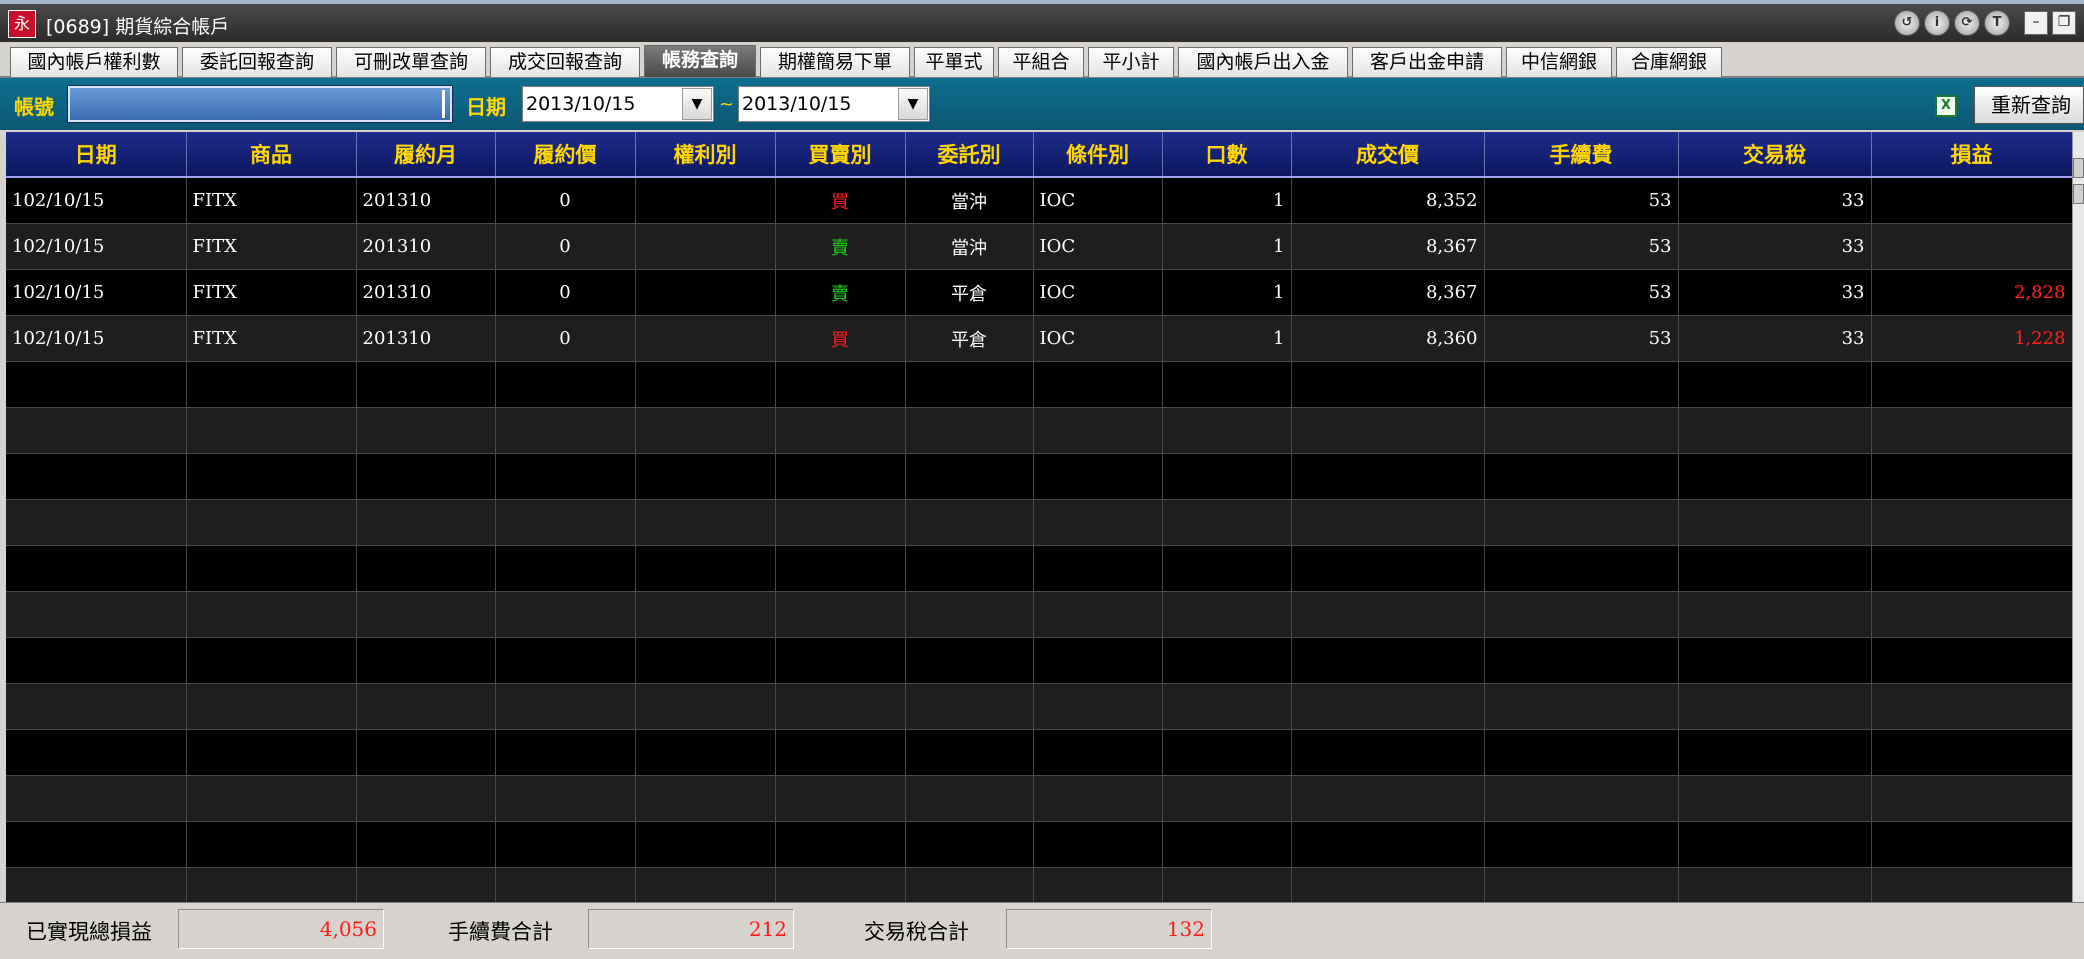 This screenshot has width=2084, height=959. I want to click on tab-simple-order: 期權簡易下單, so click(835, 62).